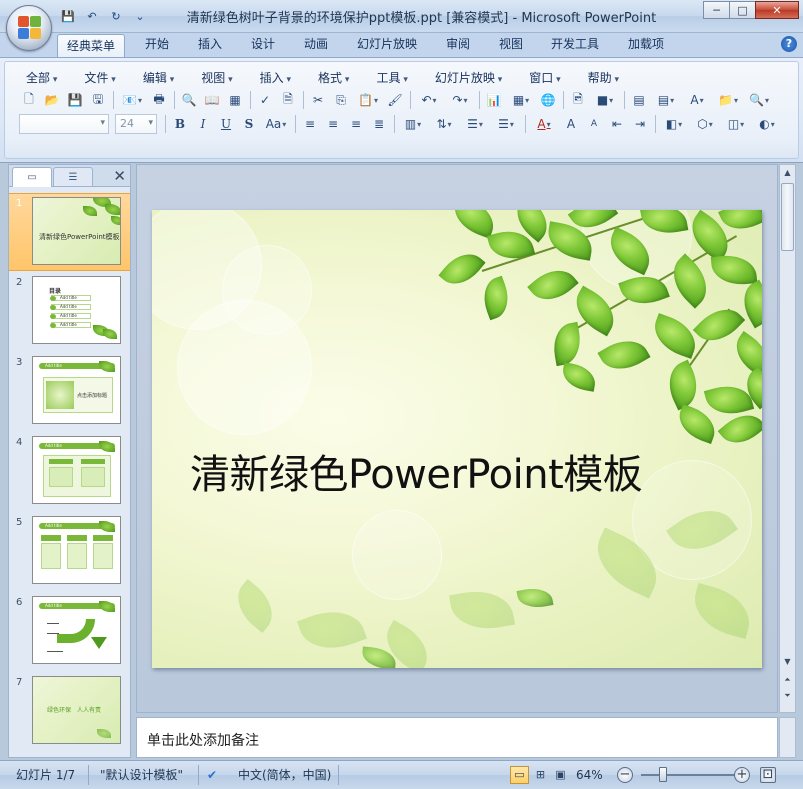 Image resolution: width=803 pixels, height=789 pixels. What do you see at coordinates (212, 775) in the screenshot?
I see `spellcheck-icon: ✔` at bounding box center [212, 775].